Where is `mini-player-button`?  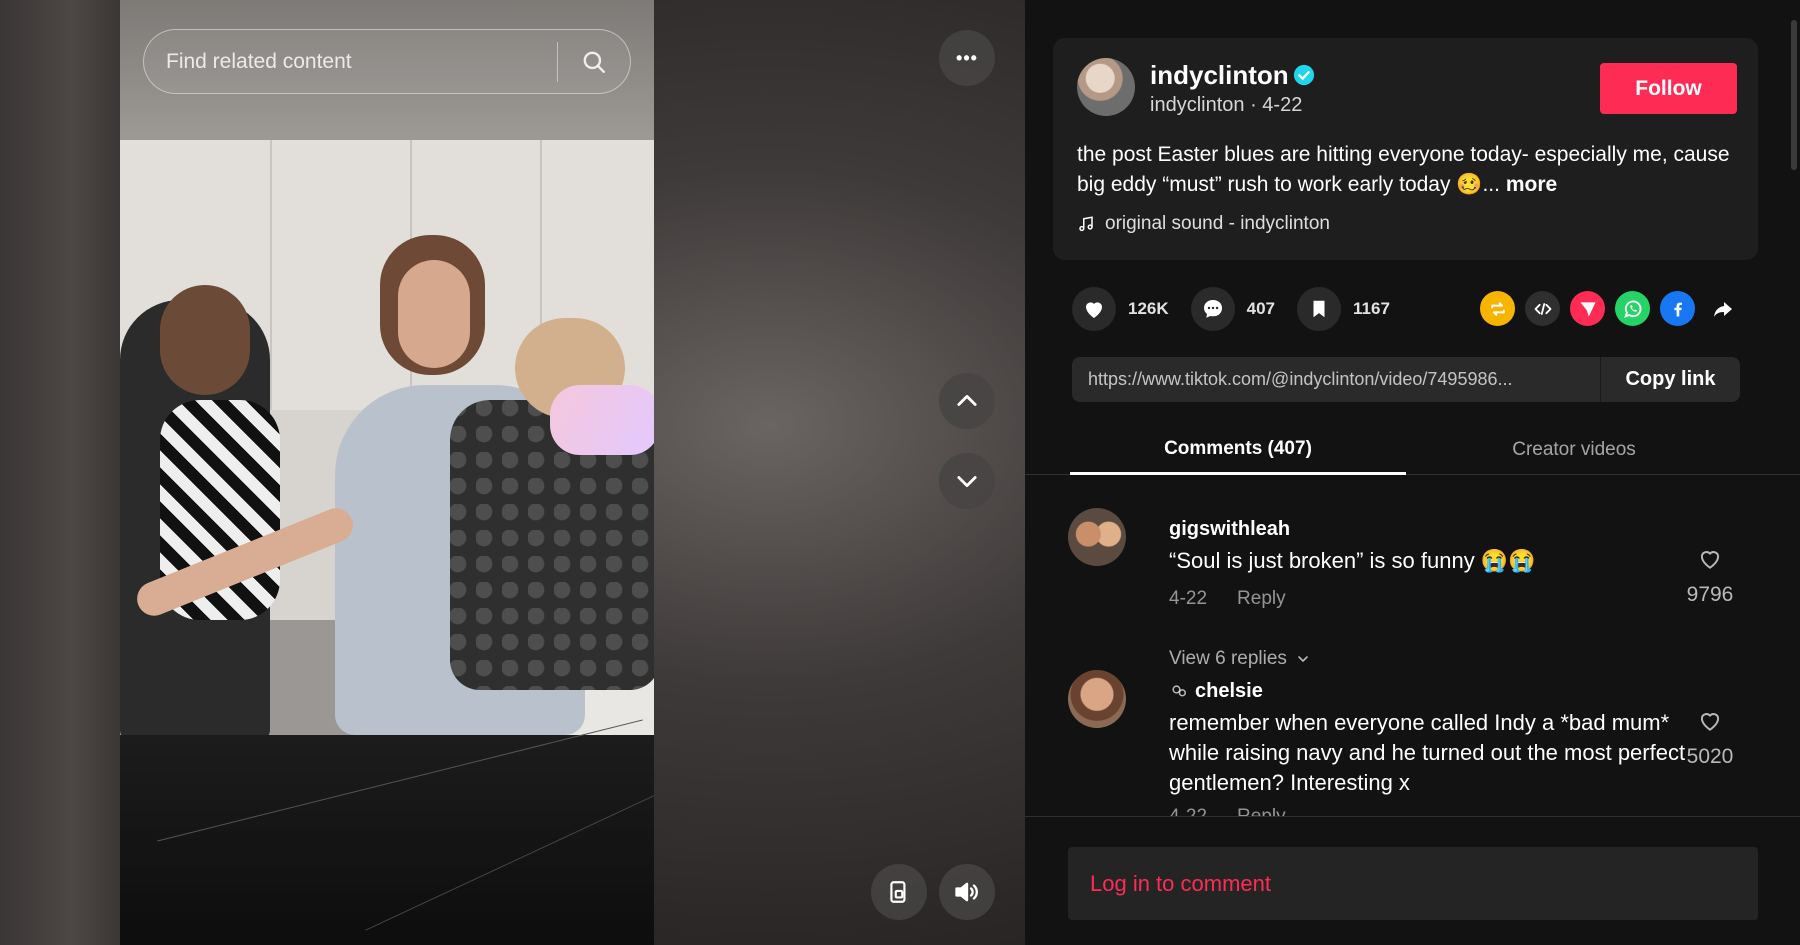
mini-player-button is located at coordinates (899, 892).